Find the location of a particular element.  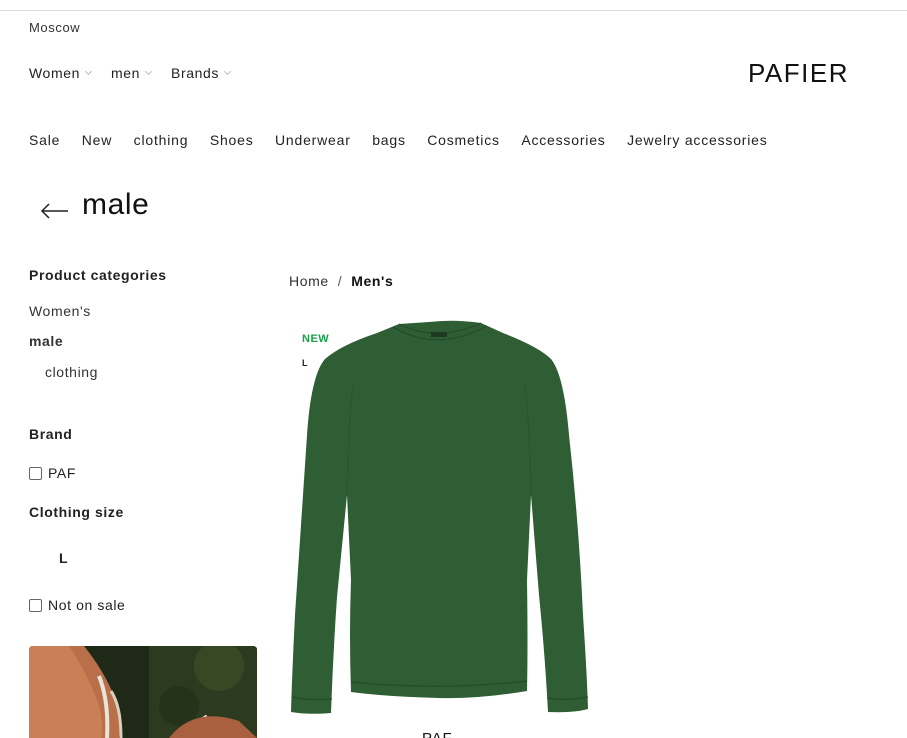

not-on-sale-filter: Not on sale is located at coordinates (77, 605).